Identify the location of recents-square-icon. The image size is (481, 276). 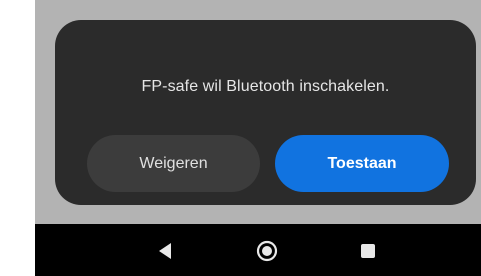
(368, 251).